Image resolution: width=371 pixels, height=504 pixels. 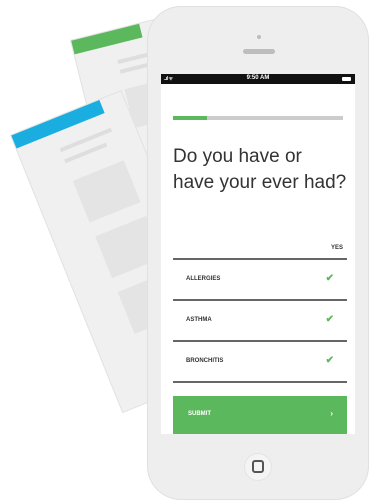 I want to click on progress-fill, so click(x=190, y=118).